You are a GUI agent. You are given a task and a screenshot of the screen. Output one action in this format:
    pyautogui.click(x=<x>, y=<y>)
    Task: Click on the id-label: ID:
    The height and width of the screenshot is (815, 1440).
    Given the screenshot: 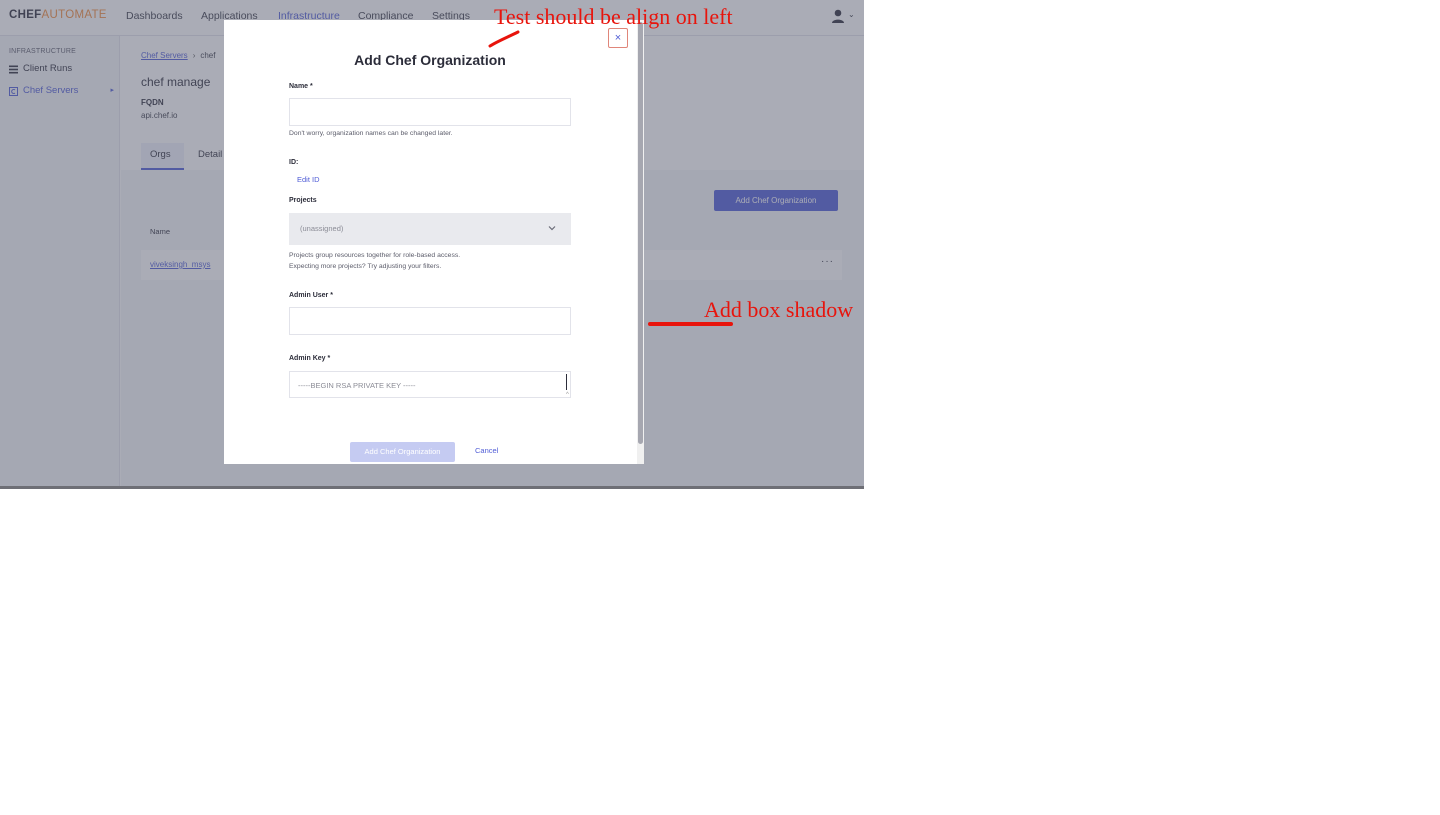 What is the action you would take?
    pyautogui.click(x=294, y=162)
    